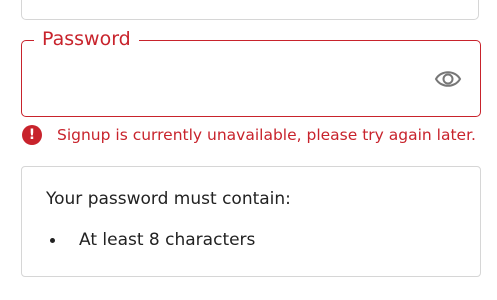  I want to click on bullet, so click(52, 240).